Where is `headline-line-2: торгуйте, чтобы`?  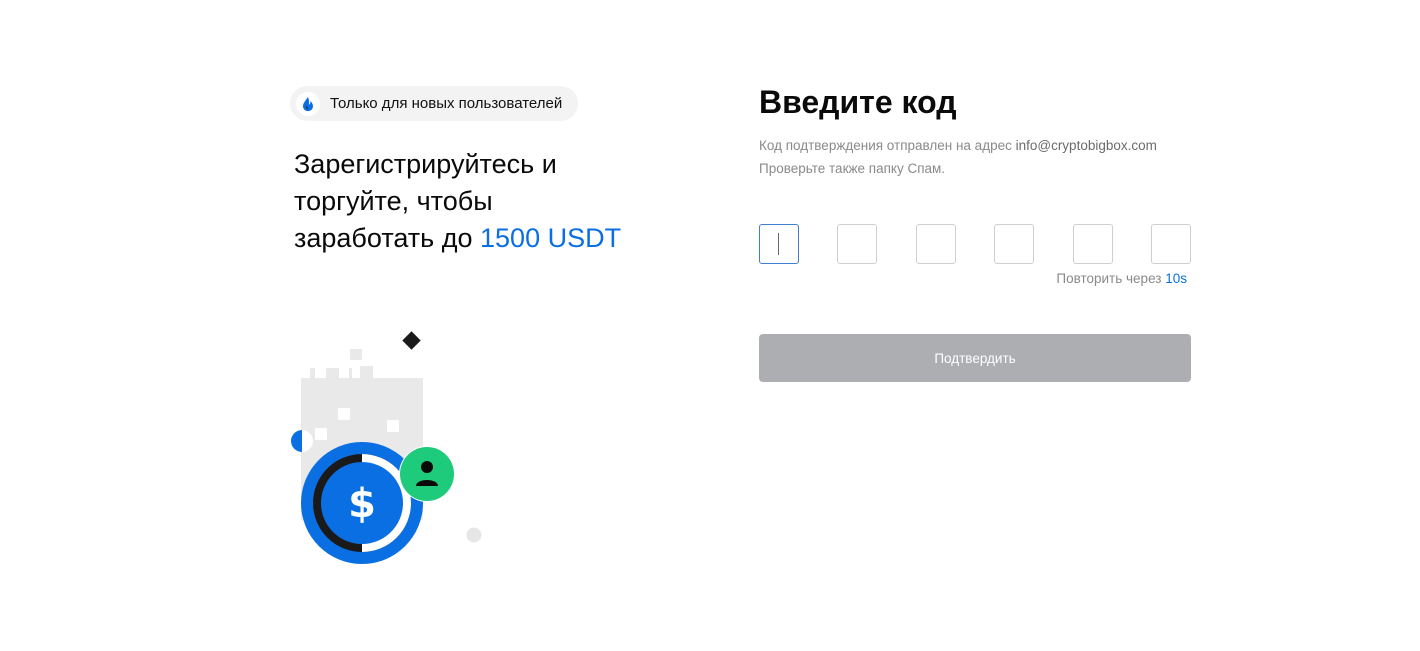
headline-line-2: торгуйте, чтобы is located at coordinates (393, 201).